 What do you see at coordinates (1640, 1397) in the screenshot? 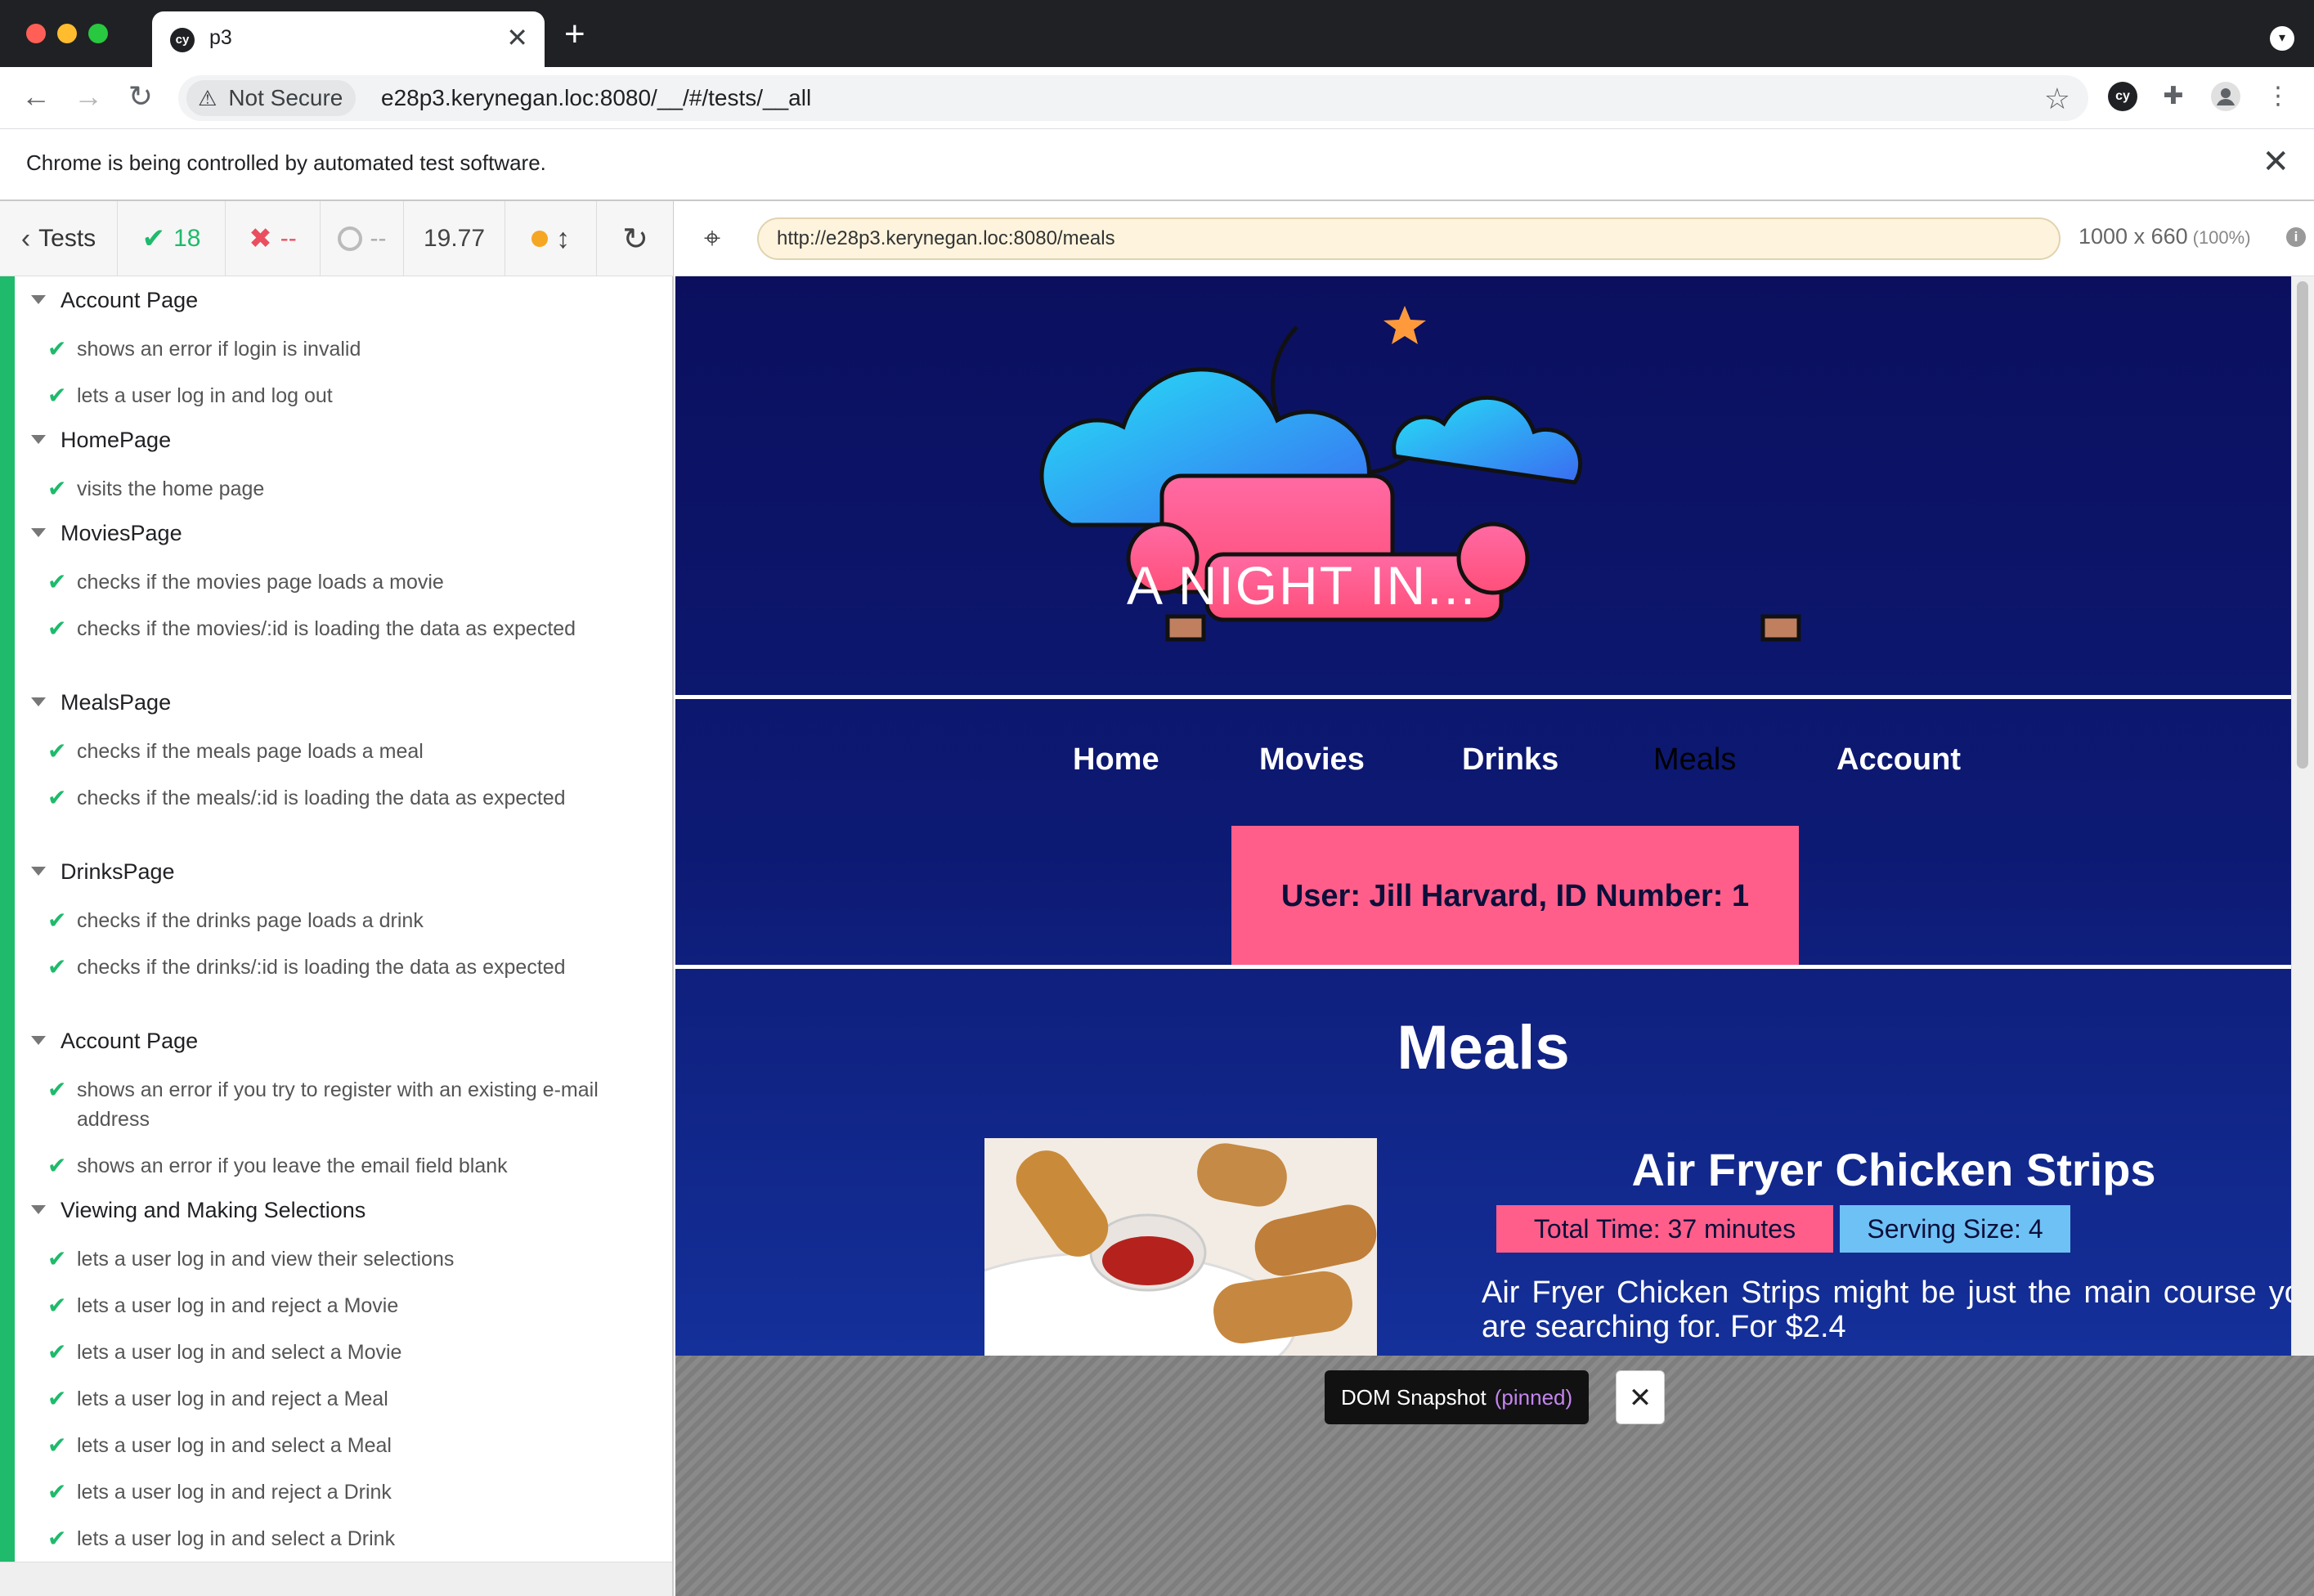
I see `snapshot-close-icon: ✕` at bounding box center [1640, 1397].